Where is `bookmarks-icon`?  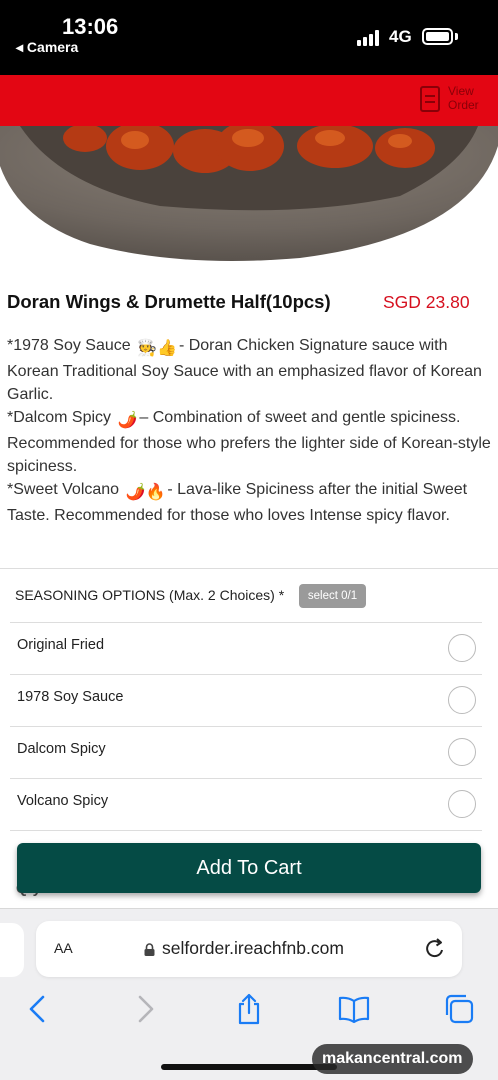
bookmarks-icon is located at coordinates (354, 1009).